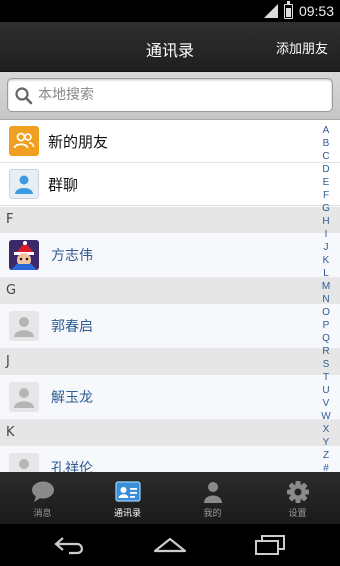 The height and width of the screenshot is (566, 340). Describe the element at coordinates (326, 455) in the screenshot. I see `index-letter: Z` at that location.